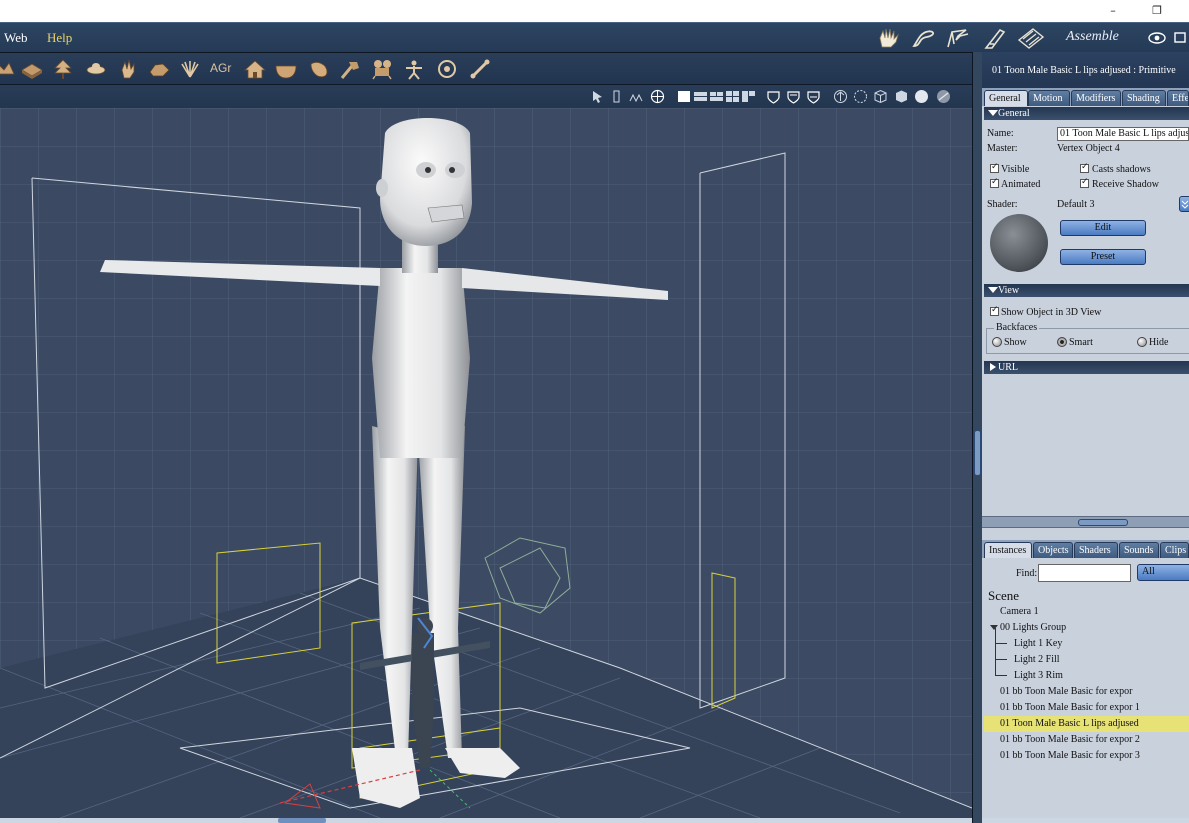 Image resolution: width=1189 pixels, height=823 pixels. What do you see at coordinates (286, 69) in the screenshot?
I see `bowl-icon` at bounding box center [286, 69].